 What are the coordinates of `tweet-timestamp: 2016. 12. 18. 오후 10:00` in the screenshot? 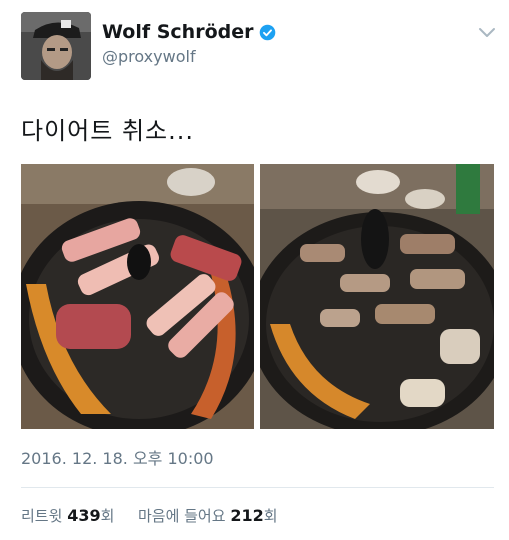 It's located at (117, 457).